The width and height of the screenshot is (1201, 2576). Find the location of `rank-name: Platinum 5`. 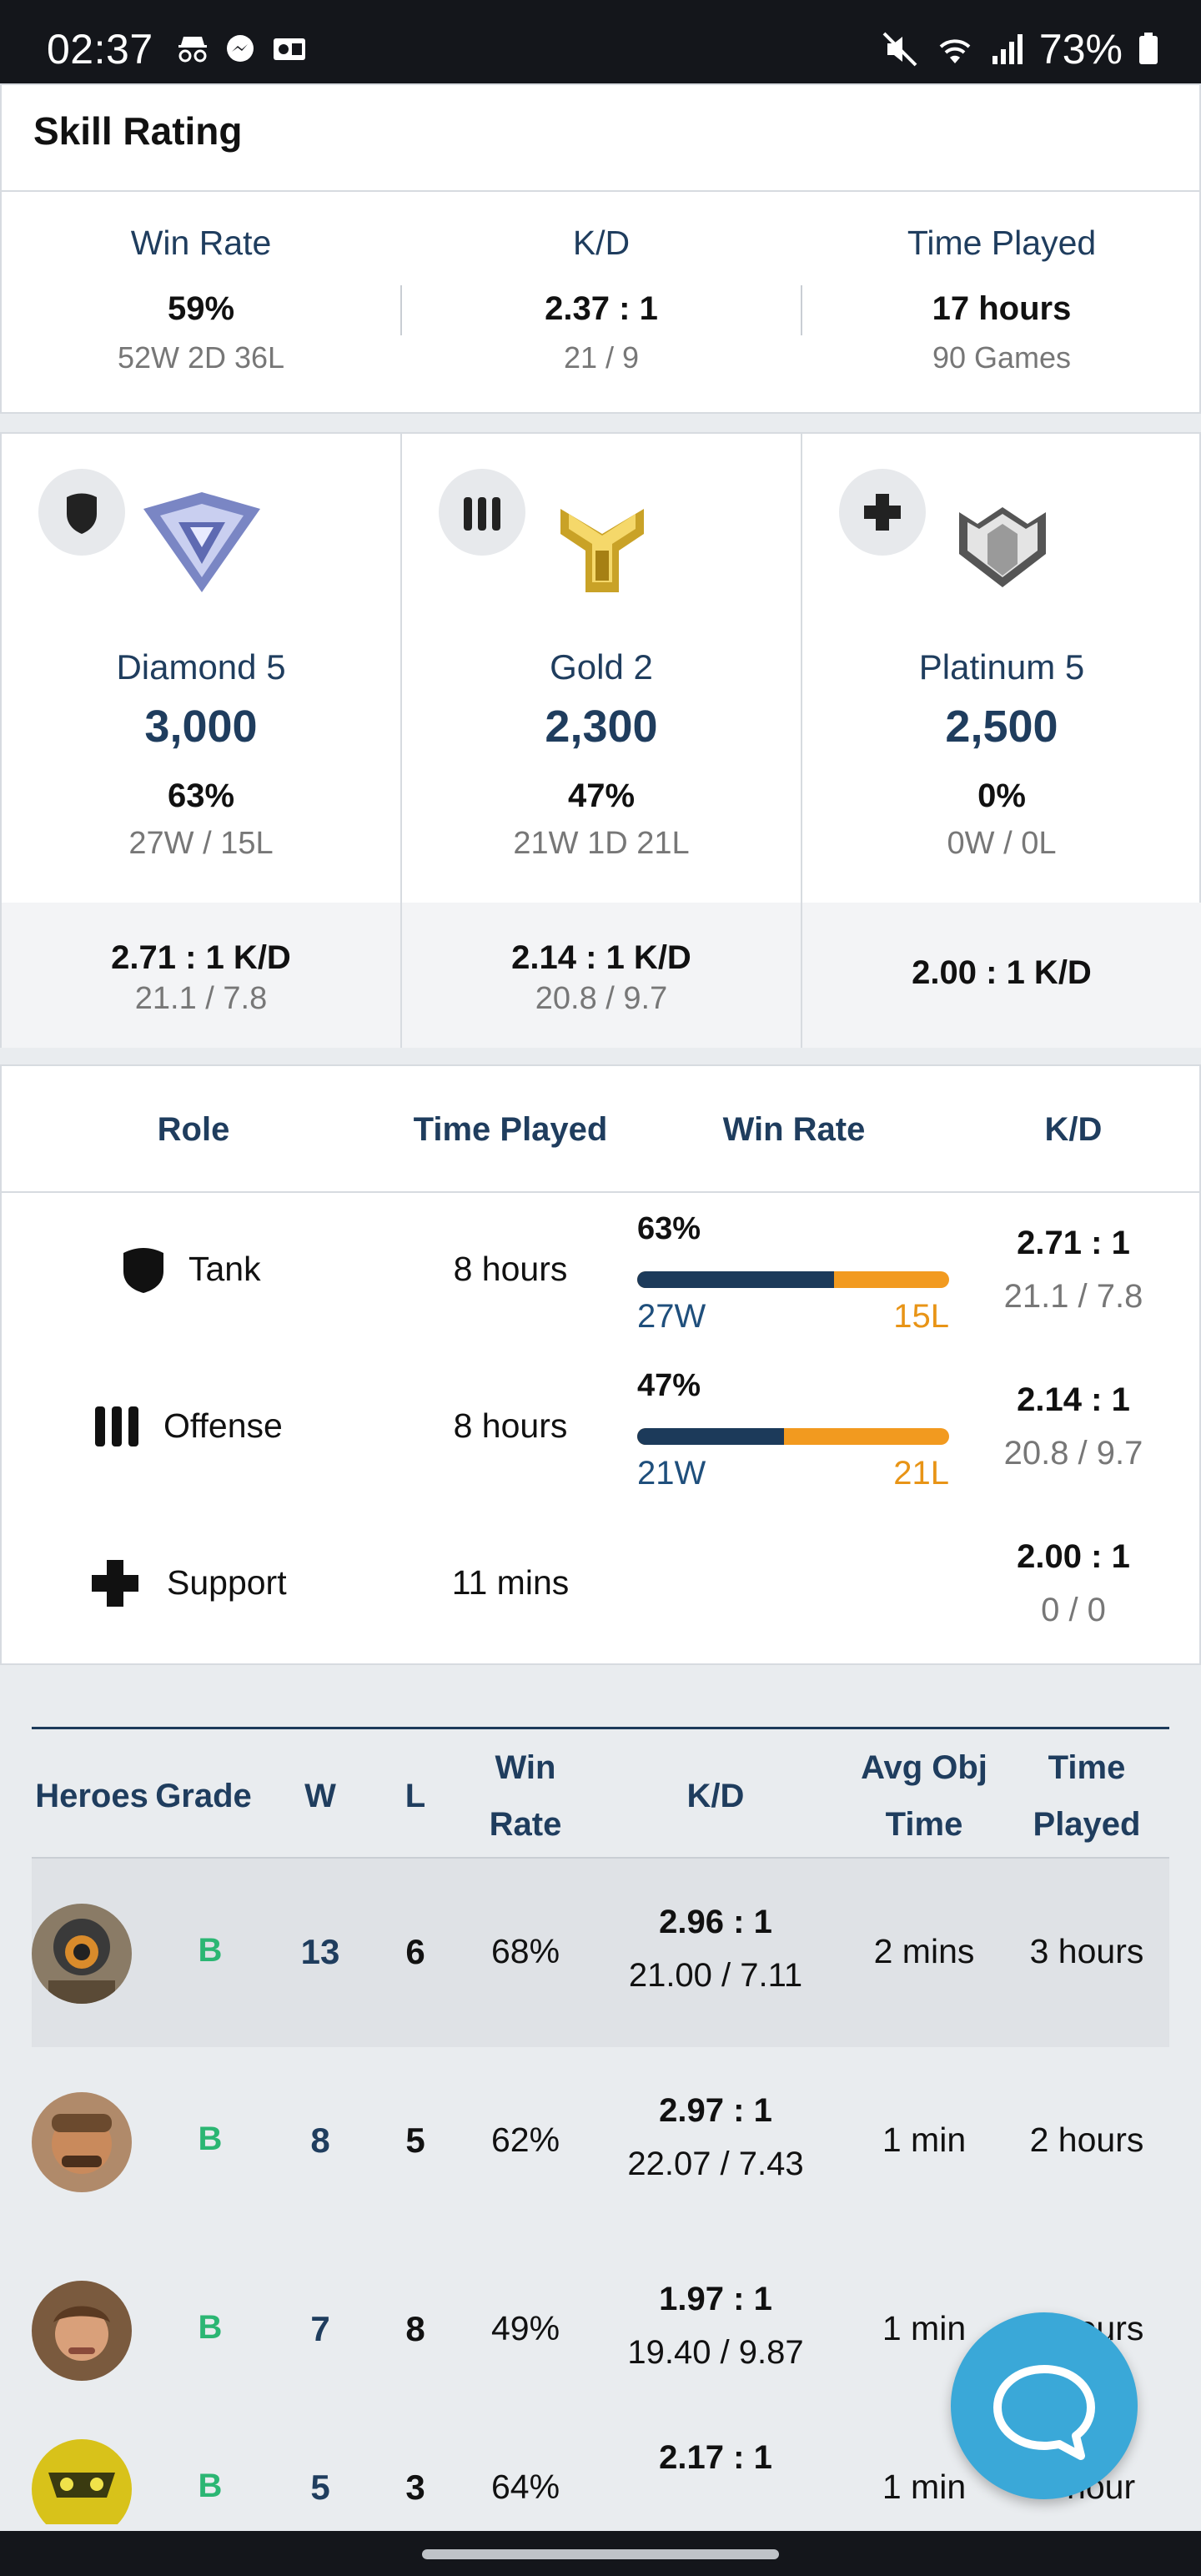

rank-name: Platinum 5 is located at coordinates (1002, 667).